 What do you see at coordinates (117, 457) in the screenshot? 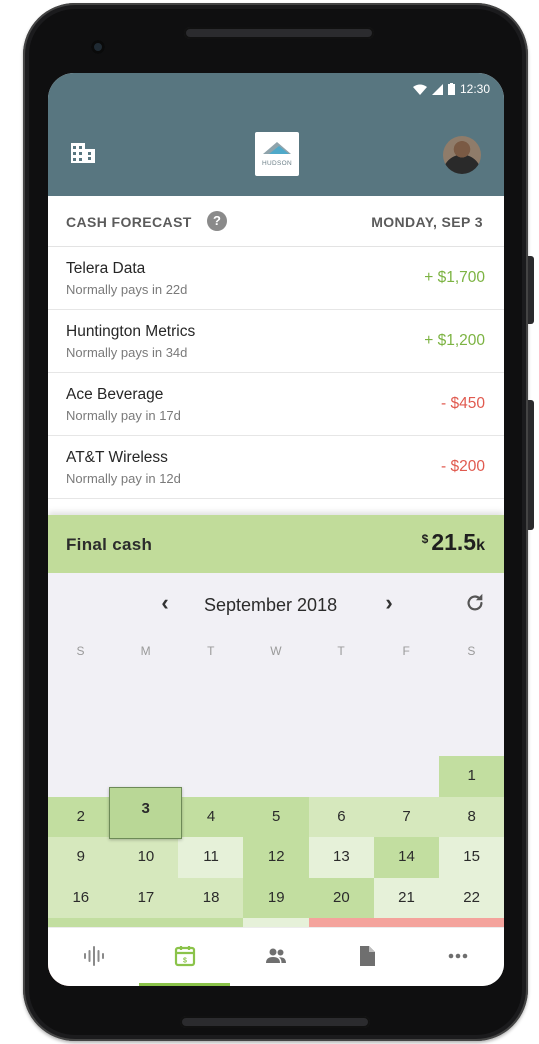
I see `item-name: AT&T Wireless` at bounding box center [117, 457].